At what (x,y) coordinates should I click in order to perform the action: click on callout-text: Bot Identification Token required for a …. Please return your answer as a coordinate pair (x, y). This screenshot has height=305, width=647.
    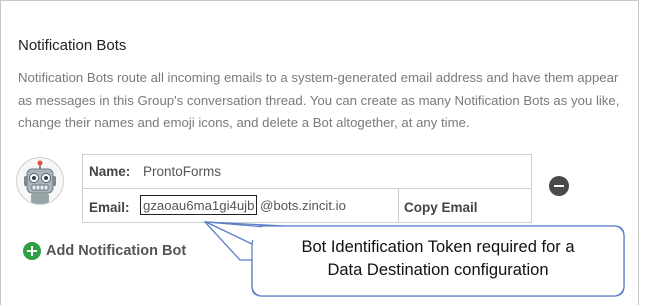
    Looking at the image, I should click on (438, 259).